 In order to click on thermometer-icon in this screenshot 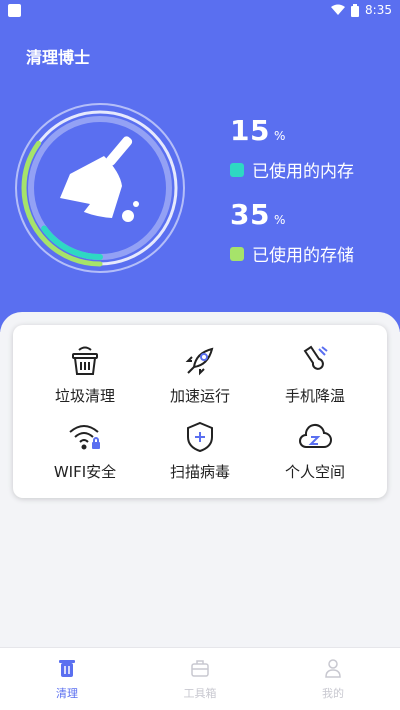, I will do `click(315, 357)`.